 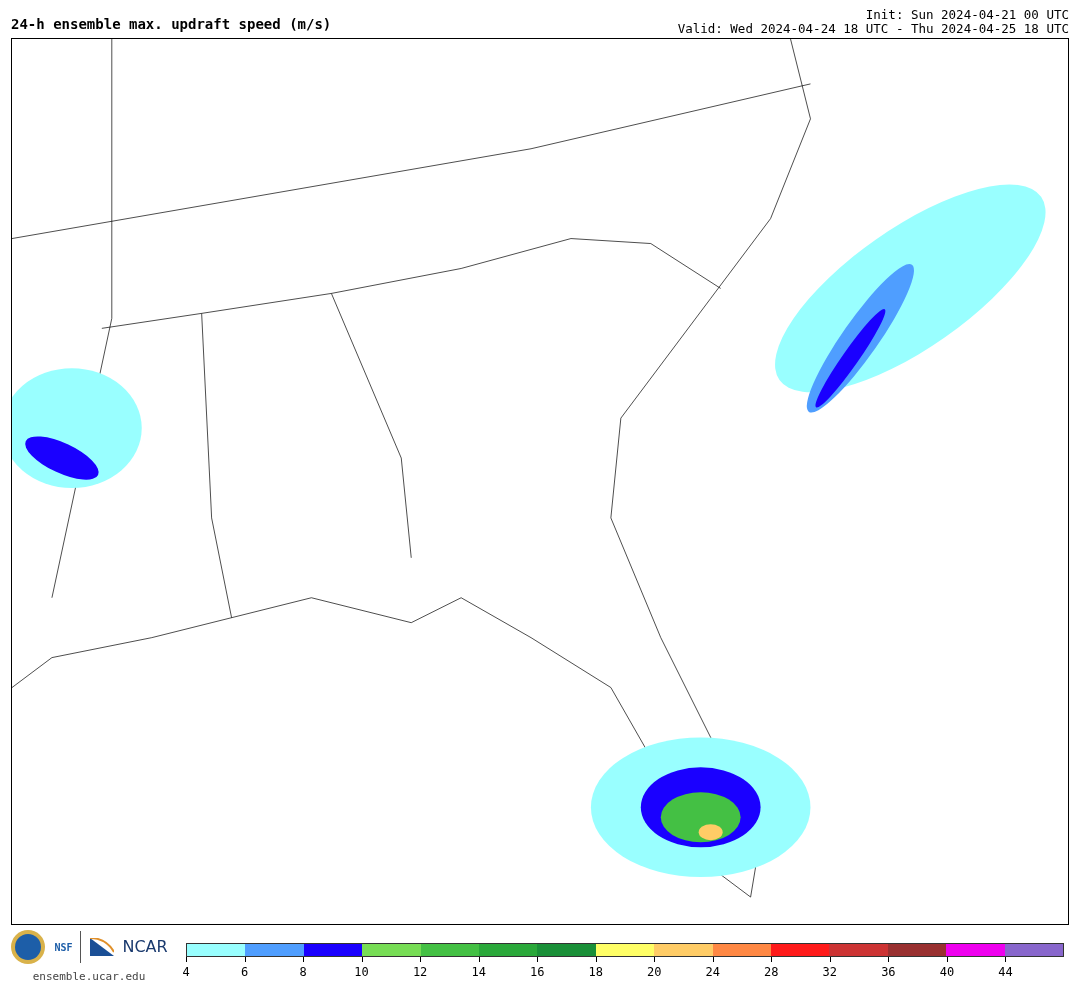 What do you see at coordinates (537, 972) in the screenshot?
I see `tick-label: 16` at bounding box center [537, 972].